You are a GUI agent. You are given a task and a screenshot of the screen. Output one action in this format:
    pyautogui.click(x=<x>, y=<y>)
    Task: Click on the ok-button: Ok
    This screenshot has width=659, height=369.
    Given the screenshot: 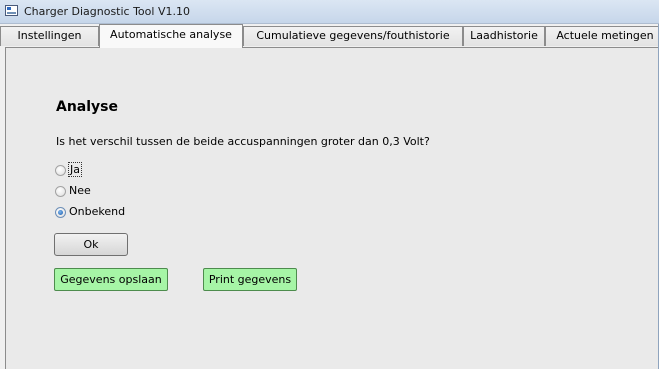 What is the action you would take?
    pyautogui.click(x=91, y=244)
    